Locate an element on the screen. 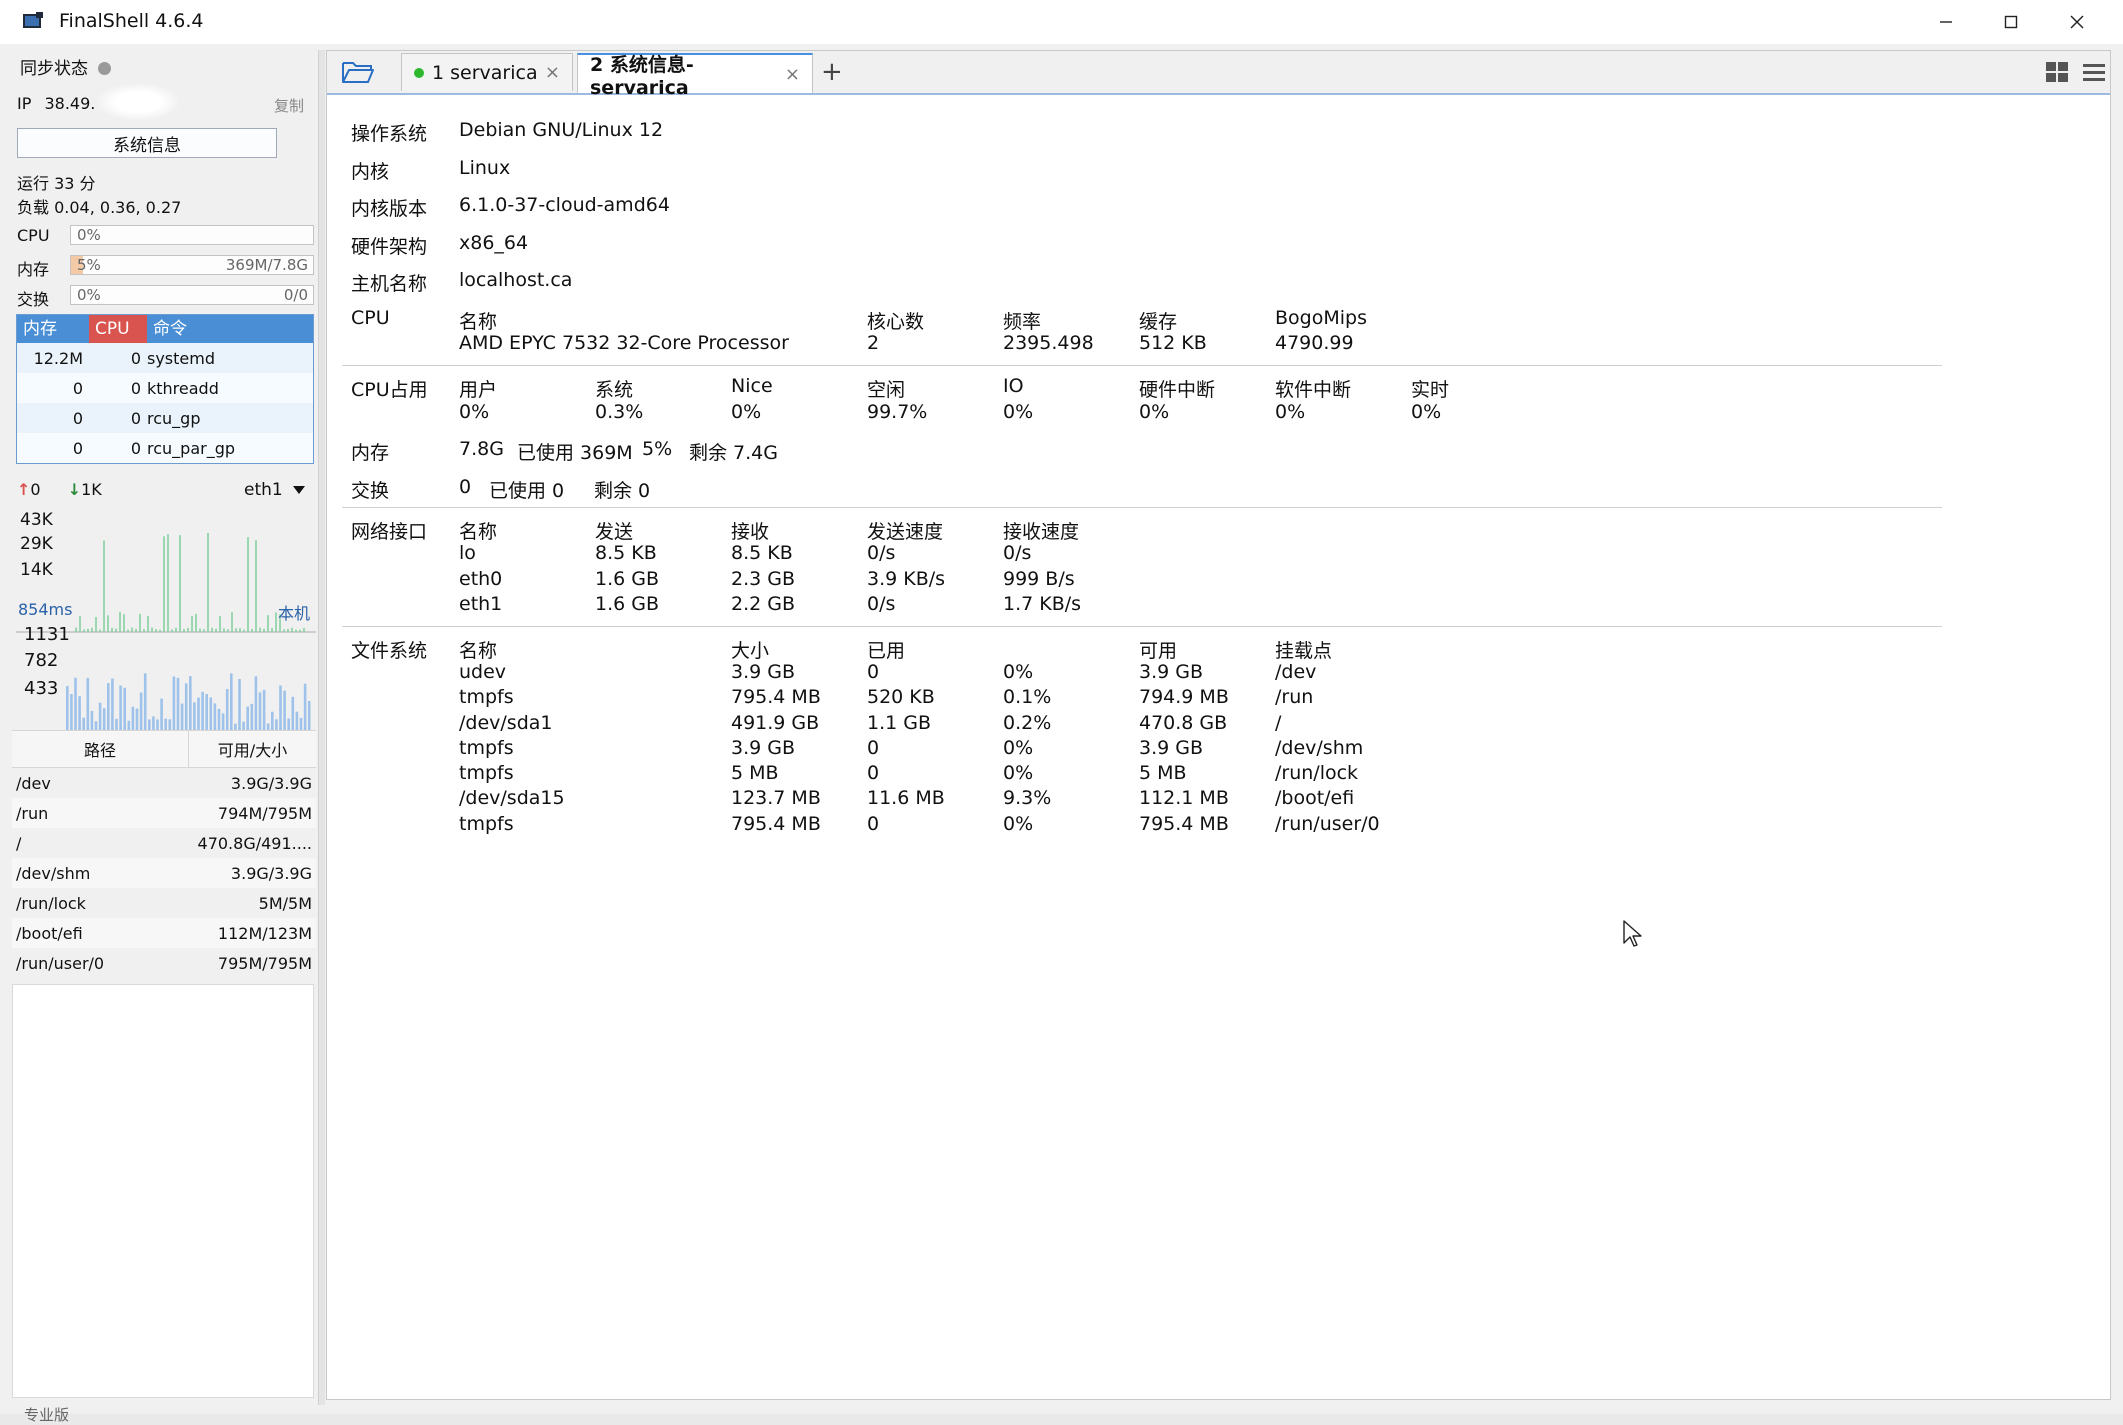 This screenshot has width=2123, height=1425. net-upload-value: 0 is located at coordinates (35, 489).